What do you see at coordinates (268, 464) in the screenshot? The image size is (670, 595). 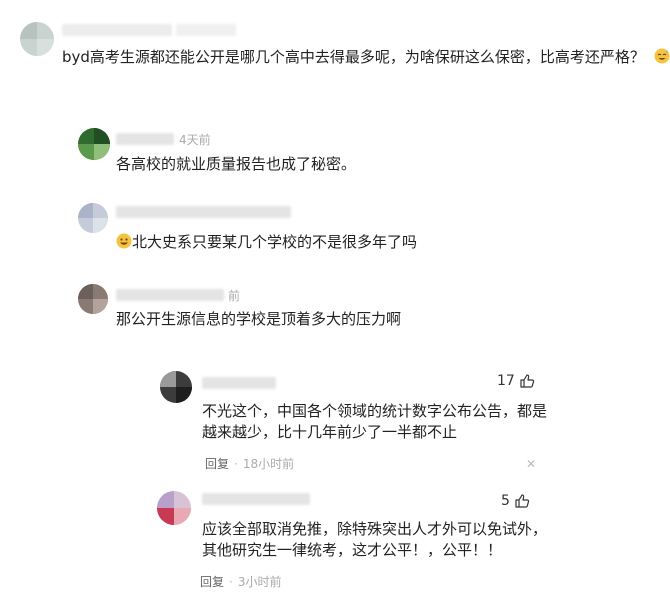 I see `reply-time: 18小时前` at bounding box center [268, 464].